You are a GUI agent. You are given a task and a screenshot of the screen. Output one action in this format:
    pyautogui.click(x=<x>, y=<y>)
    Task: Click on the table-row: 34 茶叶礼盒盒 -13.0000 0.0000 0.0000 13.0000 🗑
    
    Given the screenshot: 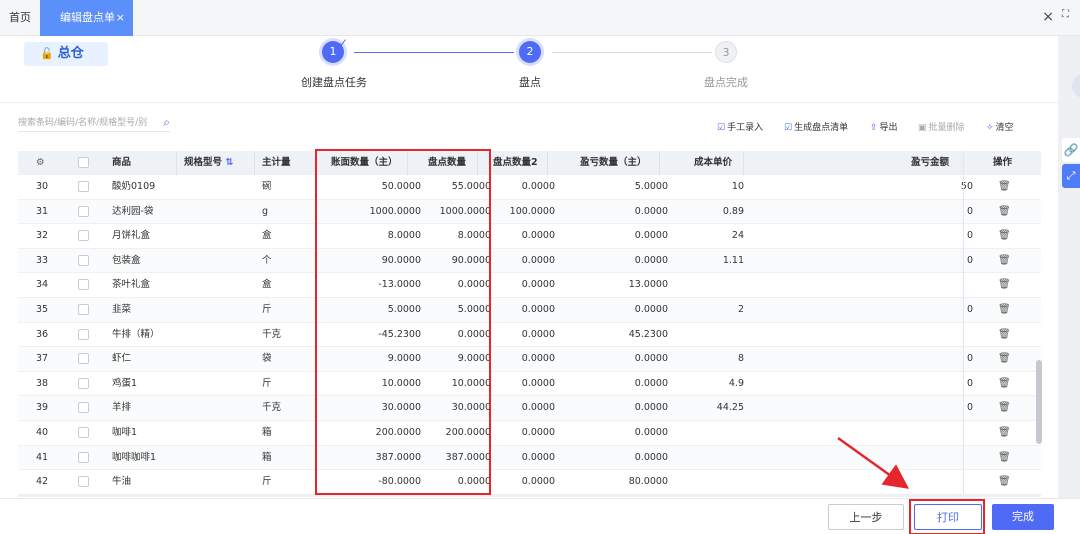 What is the action you would take?
    pyautogui.click(x=529, y=285)
    